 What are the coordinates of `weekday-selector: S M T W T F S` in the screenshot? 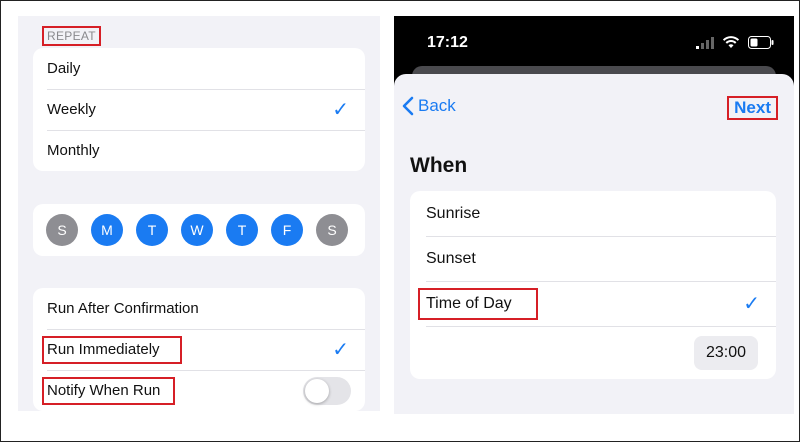 It's located at (199, 230).